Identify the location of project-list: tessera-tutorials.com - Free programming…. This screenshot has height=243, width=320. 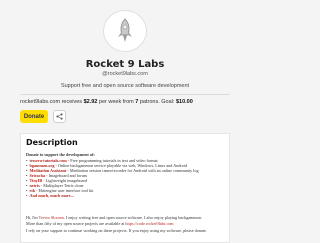
(125, 178).